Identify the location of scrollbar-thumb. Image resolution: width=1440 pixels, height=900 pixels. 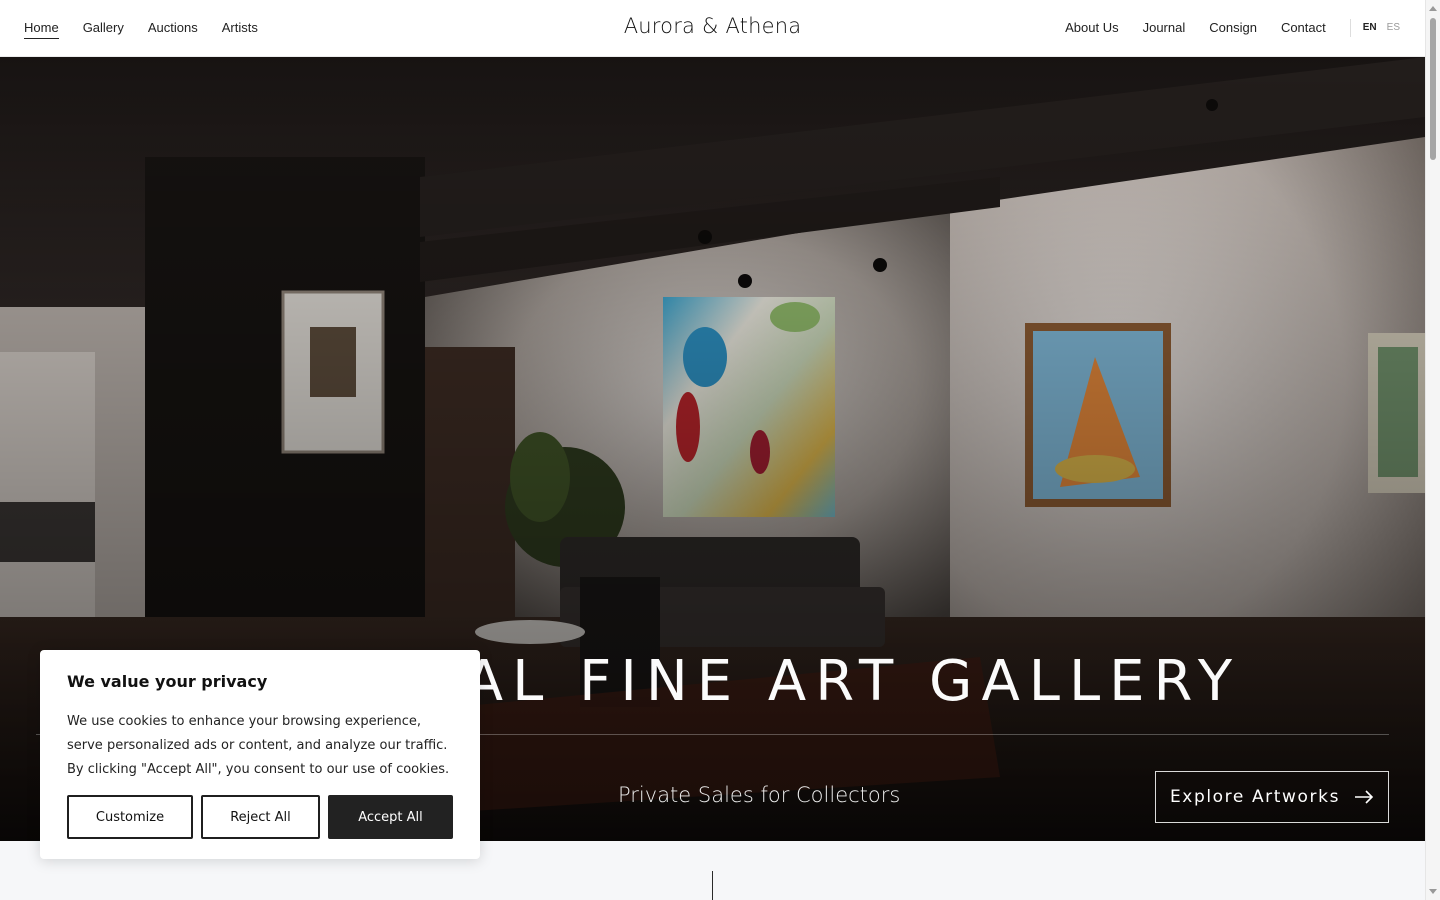
(1433, 89).